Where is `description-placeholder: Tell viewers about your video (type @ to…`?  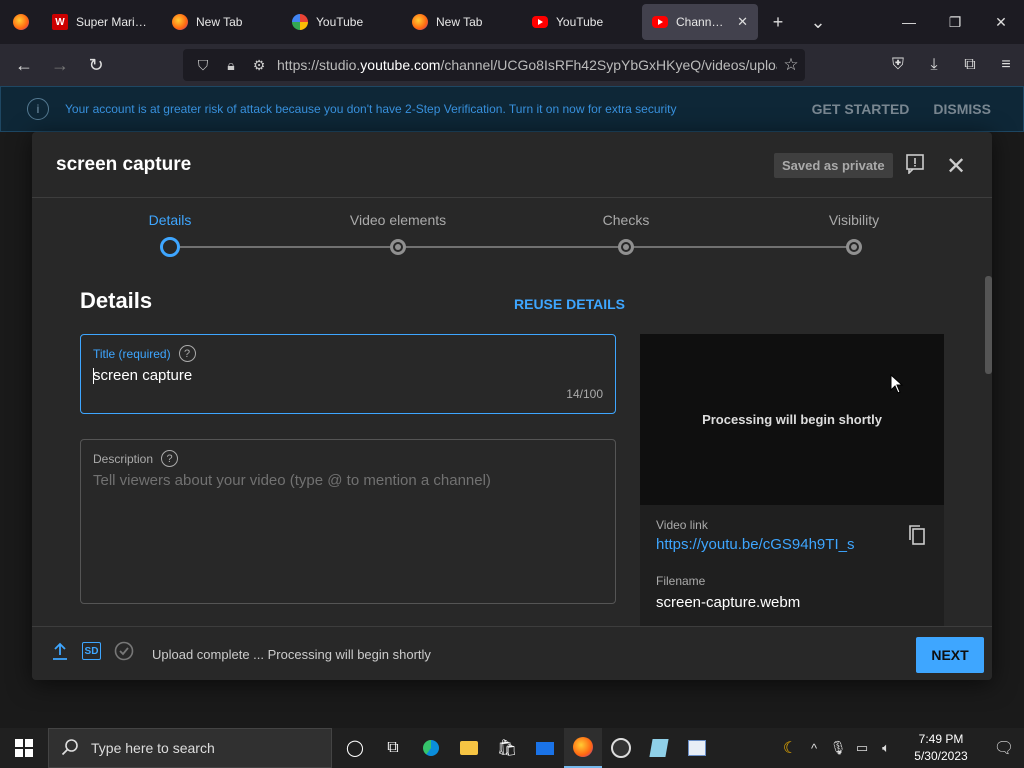
description-placeholder: Tell viewers about your video (type @ to… is located at coordinates (292, 480).